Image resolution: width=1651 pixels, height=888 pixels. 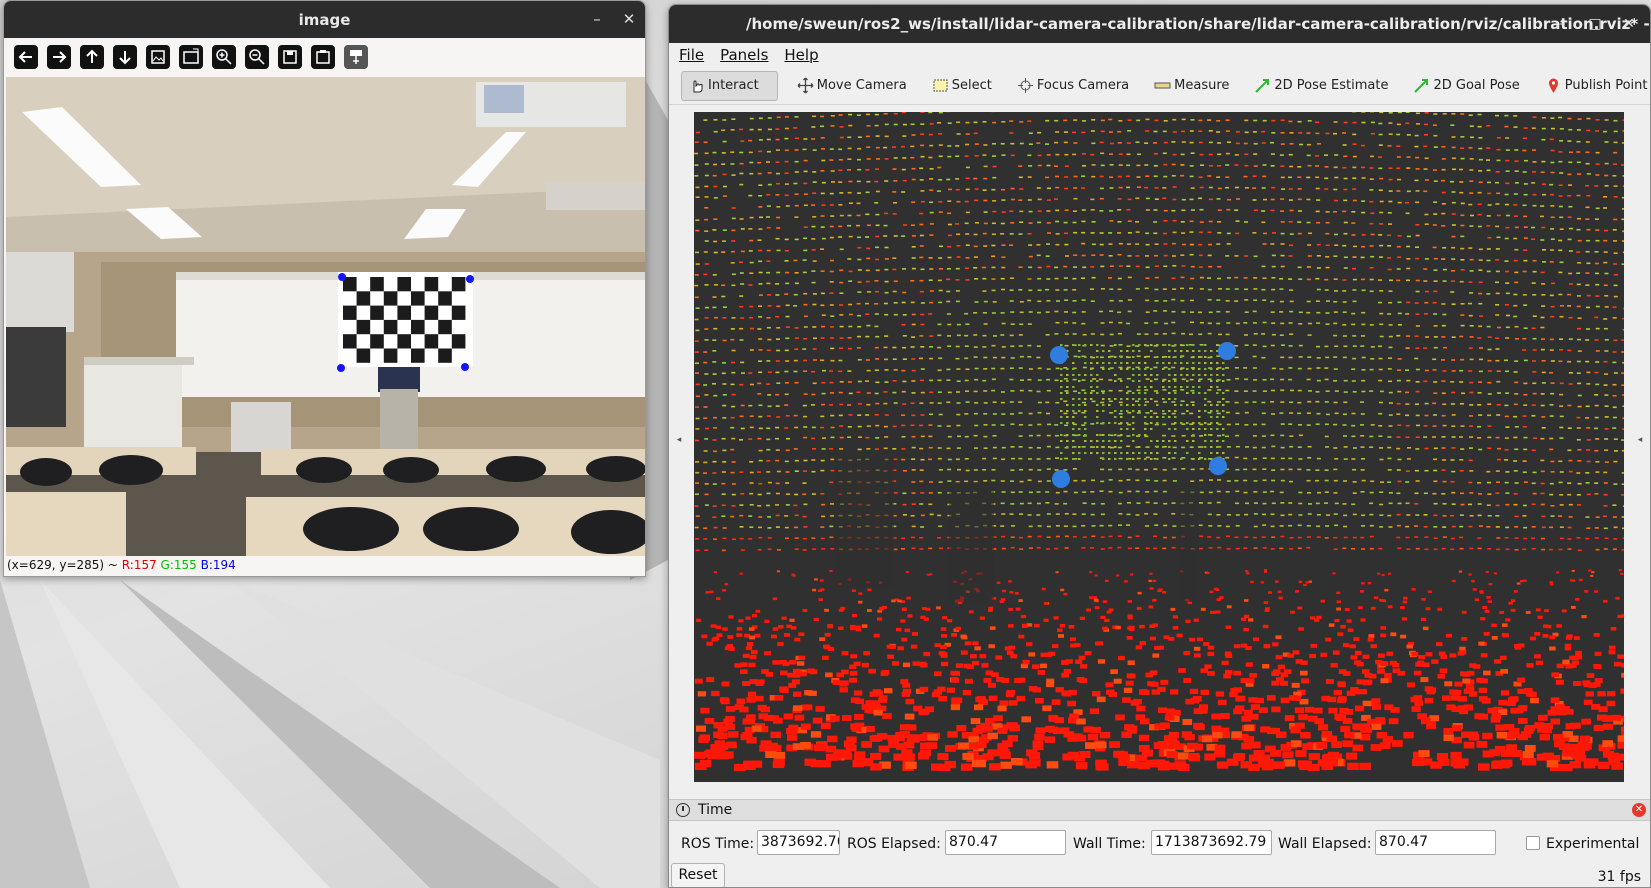 I want to click on copy-button, so click(x=323, y=57).